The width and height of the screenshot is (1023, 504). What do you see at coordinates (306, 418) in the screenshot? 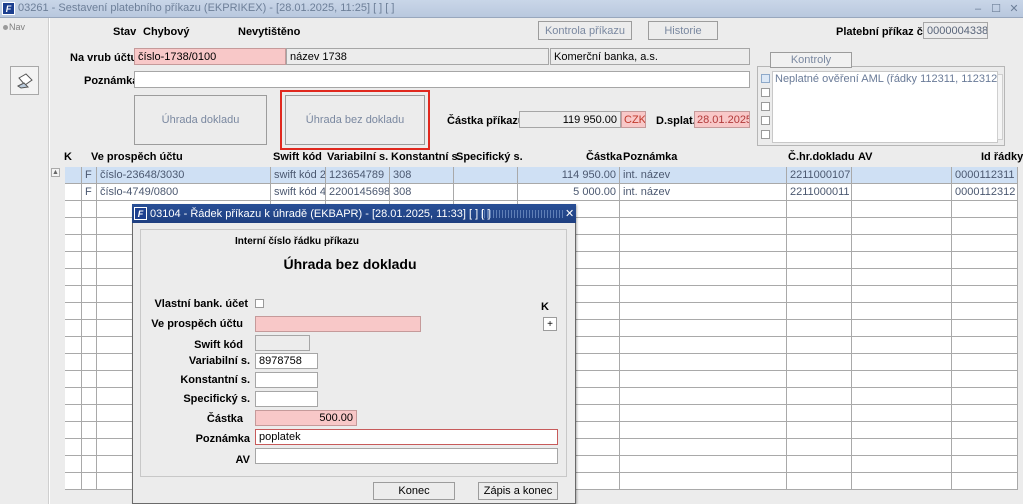
I see `castka-input: 500.00` at bounding box center [306, 418].